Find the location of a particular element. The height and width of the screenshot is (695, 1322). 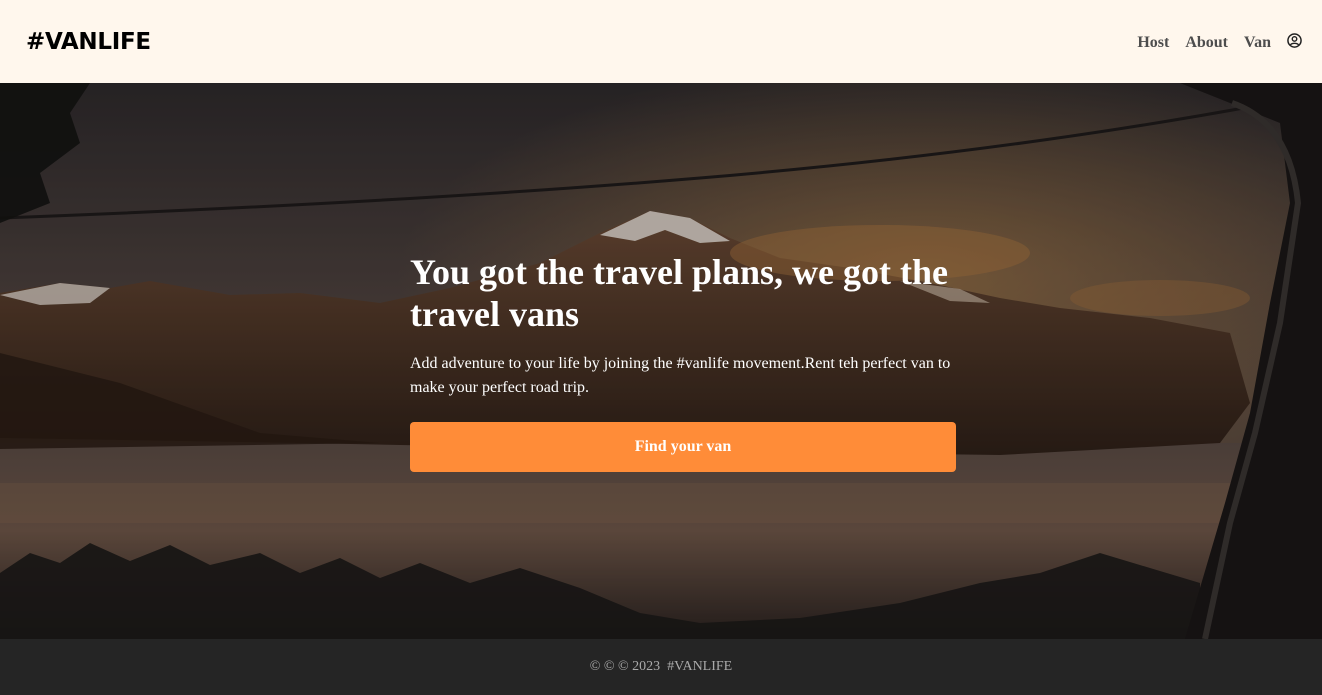

site-footer: © © © 2023 #VANLIFE is located at coordinates (661, 667).